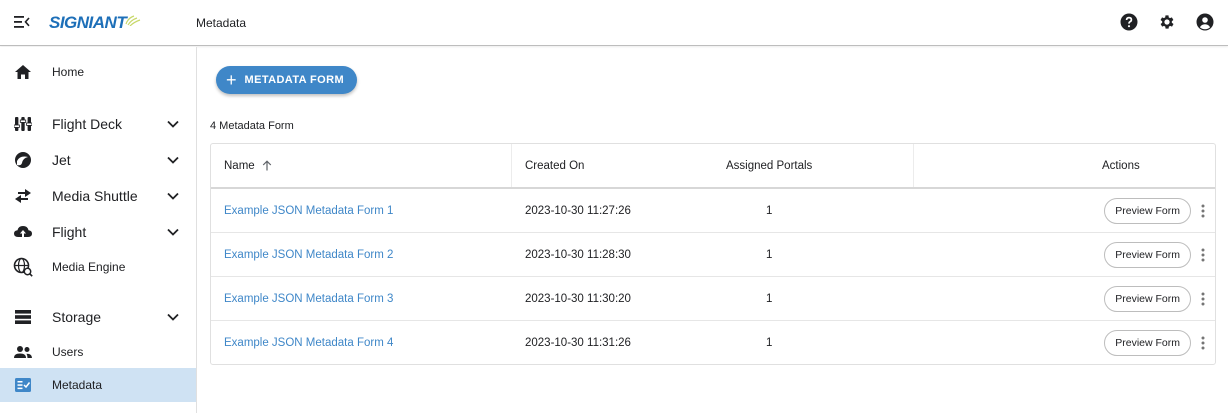 The image size is (1228, 413). I want to click on globe-search-icon, so click(23, 267).